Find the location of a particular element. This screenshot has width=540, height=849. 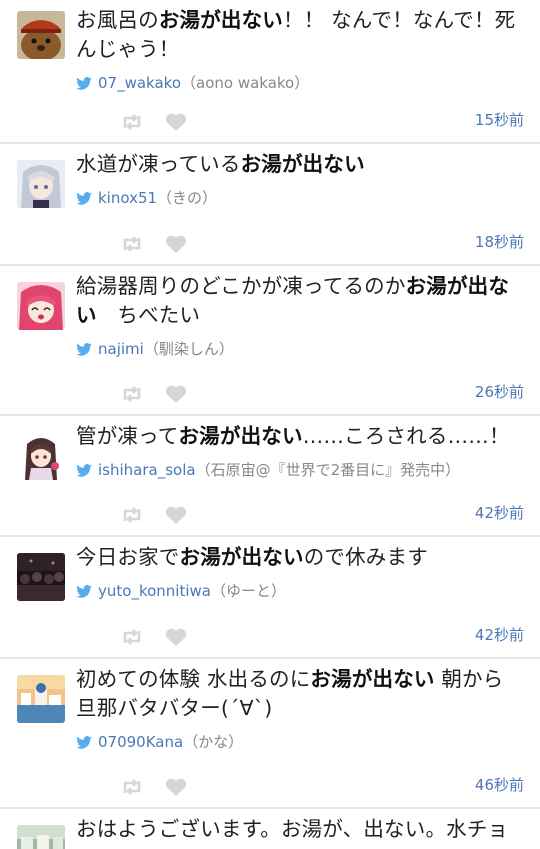

display-name: （きの） is located at coordinates (187, 198).